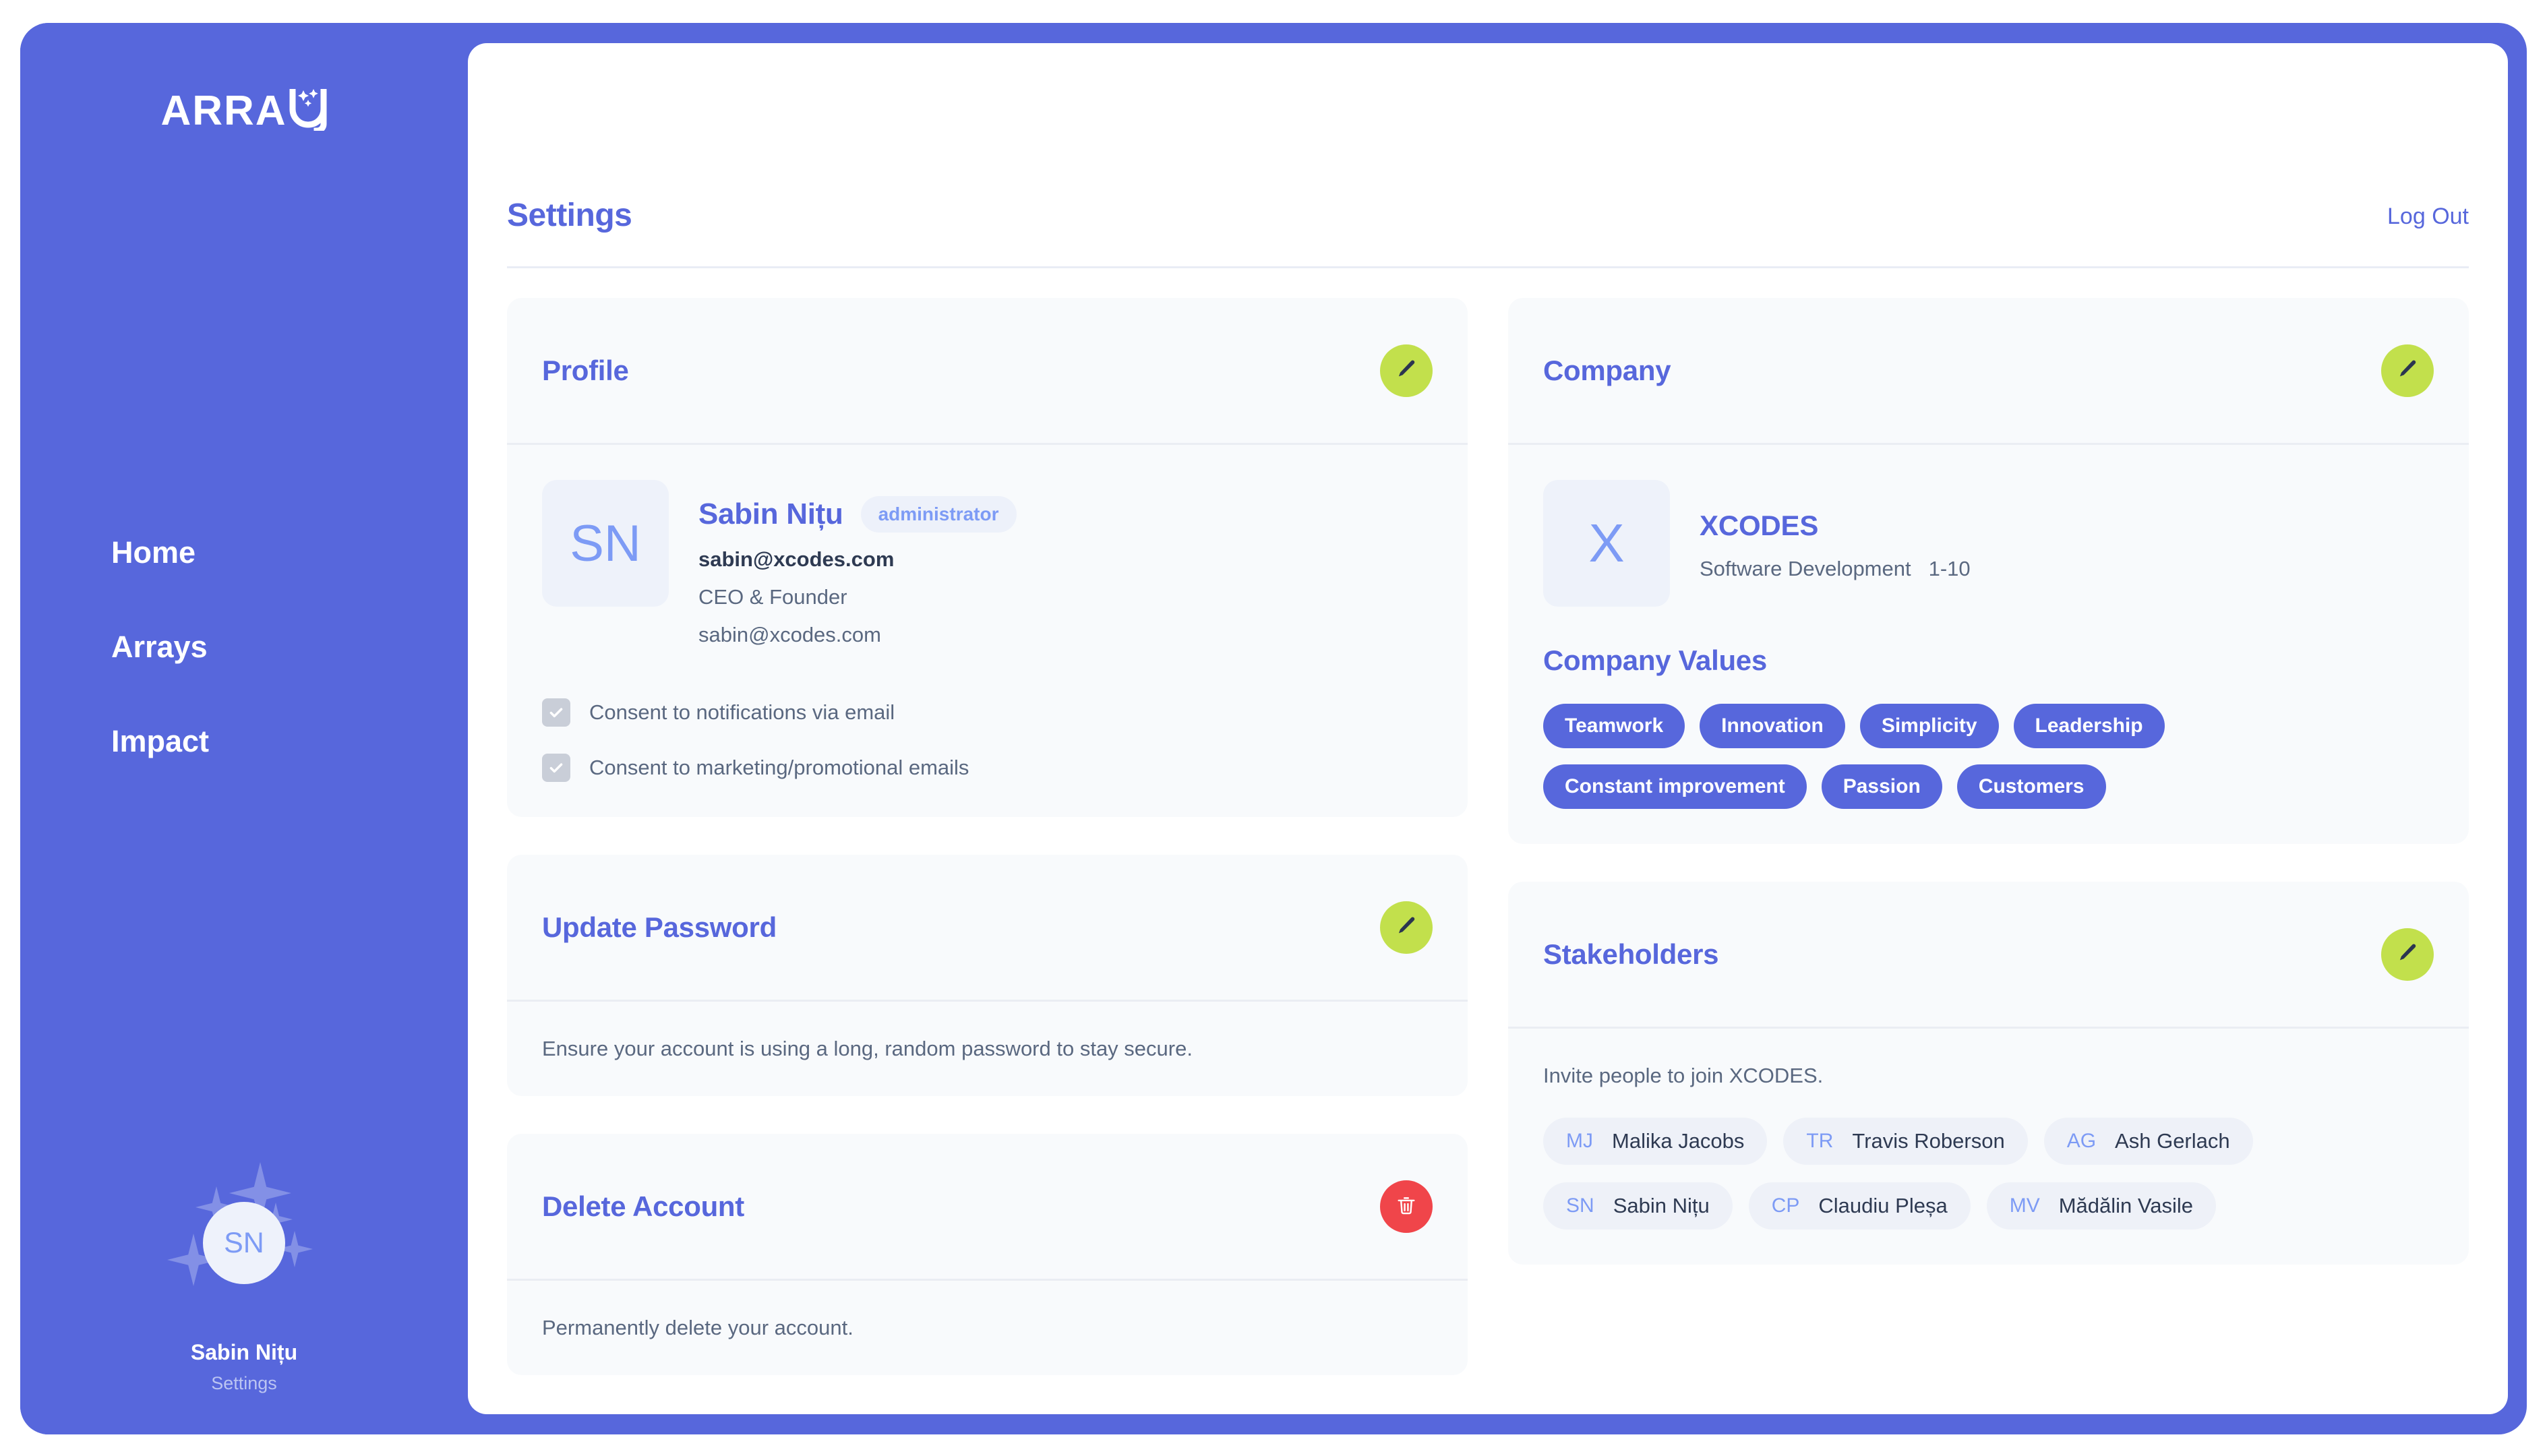  Describe the element at coordinates (1488, 232) in the screenshot. I see `page-header: Settings Log Out` at that location.